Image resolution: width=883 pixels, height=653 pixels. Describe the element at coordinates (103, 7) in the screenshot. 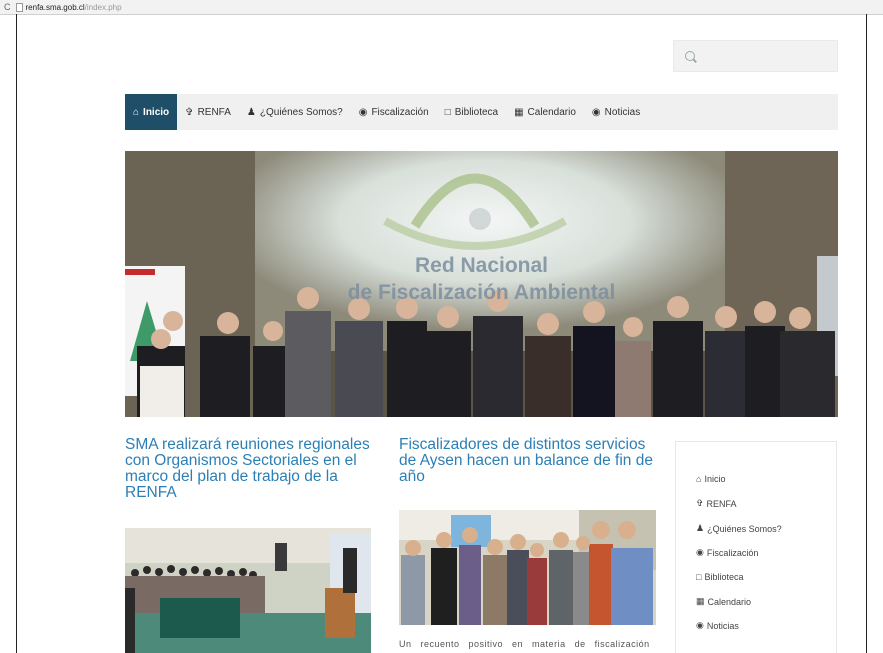

I see `url-path: /index.php` at that location.